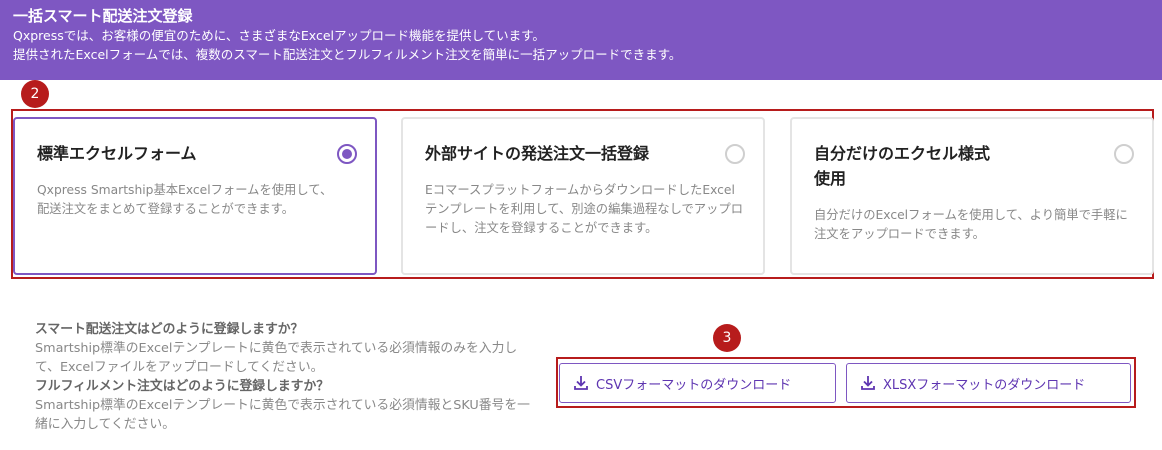 Image resolution: width=1162 pixels, height=450 pixels. What do you see at coordinates (735, 154) in the screenshot?
I see `radio-external-site` at bounding box center [735, 154].